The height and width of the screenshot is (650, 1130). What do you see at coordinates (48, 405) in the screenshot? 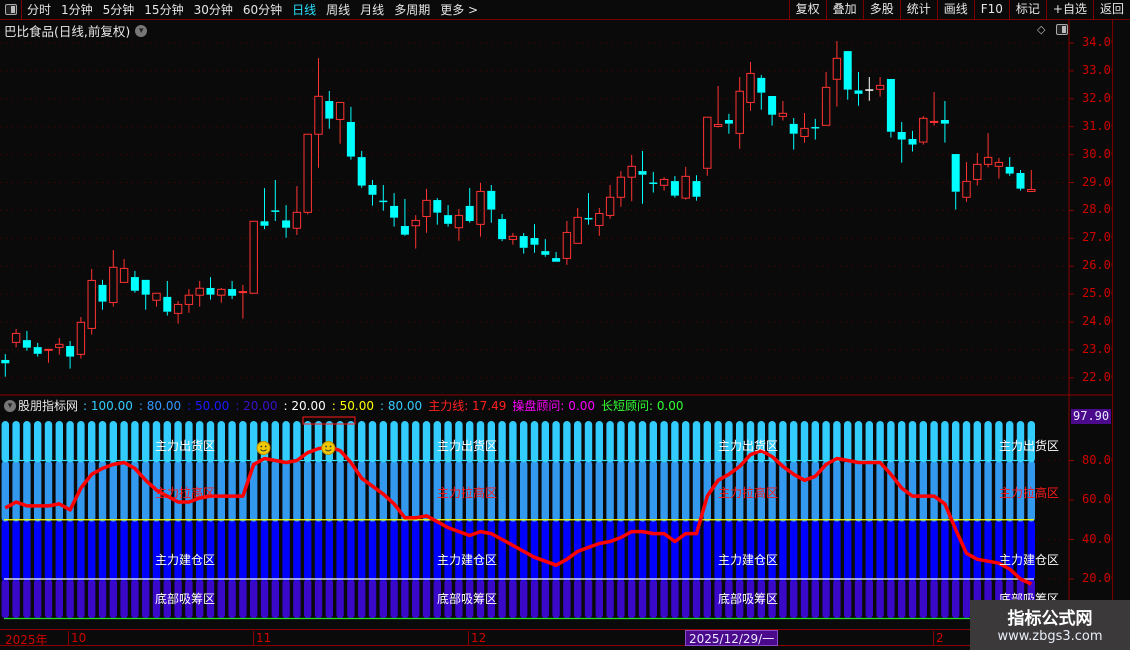
I see `indicator-name: 股朋指标网` at bounding box center [48, 405].